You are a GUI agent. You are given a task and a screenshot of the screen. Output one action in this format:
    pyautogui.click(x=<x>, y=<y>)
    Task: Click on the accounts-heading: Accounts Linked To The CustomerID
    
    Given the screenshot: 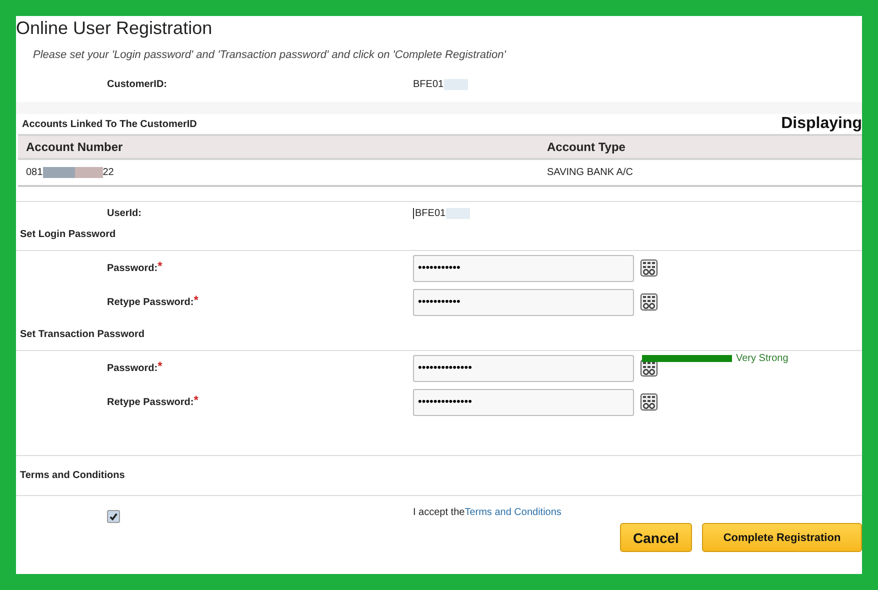 What is the action you would take?
    pyautogui.click(x=109, y=124)
    